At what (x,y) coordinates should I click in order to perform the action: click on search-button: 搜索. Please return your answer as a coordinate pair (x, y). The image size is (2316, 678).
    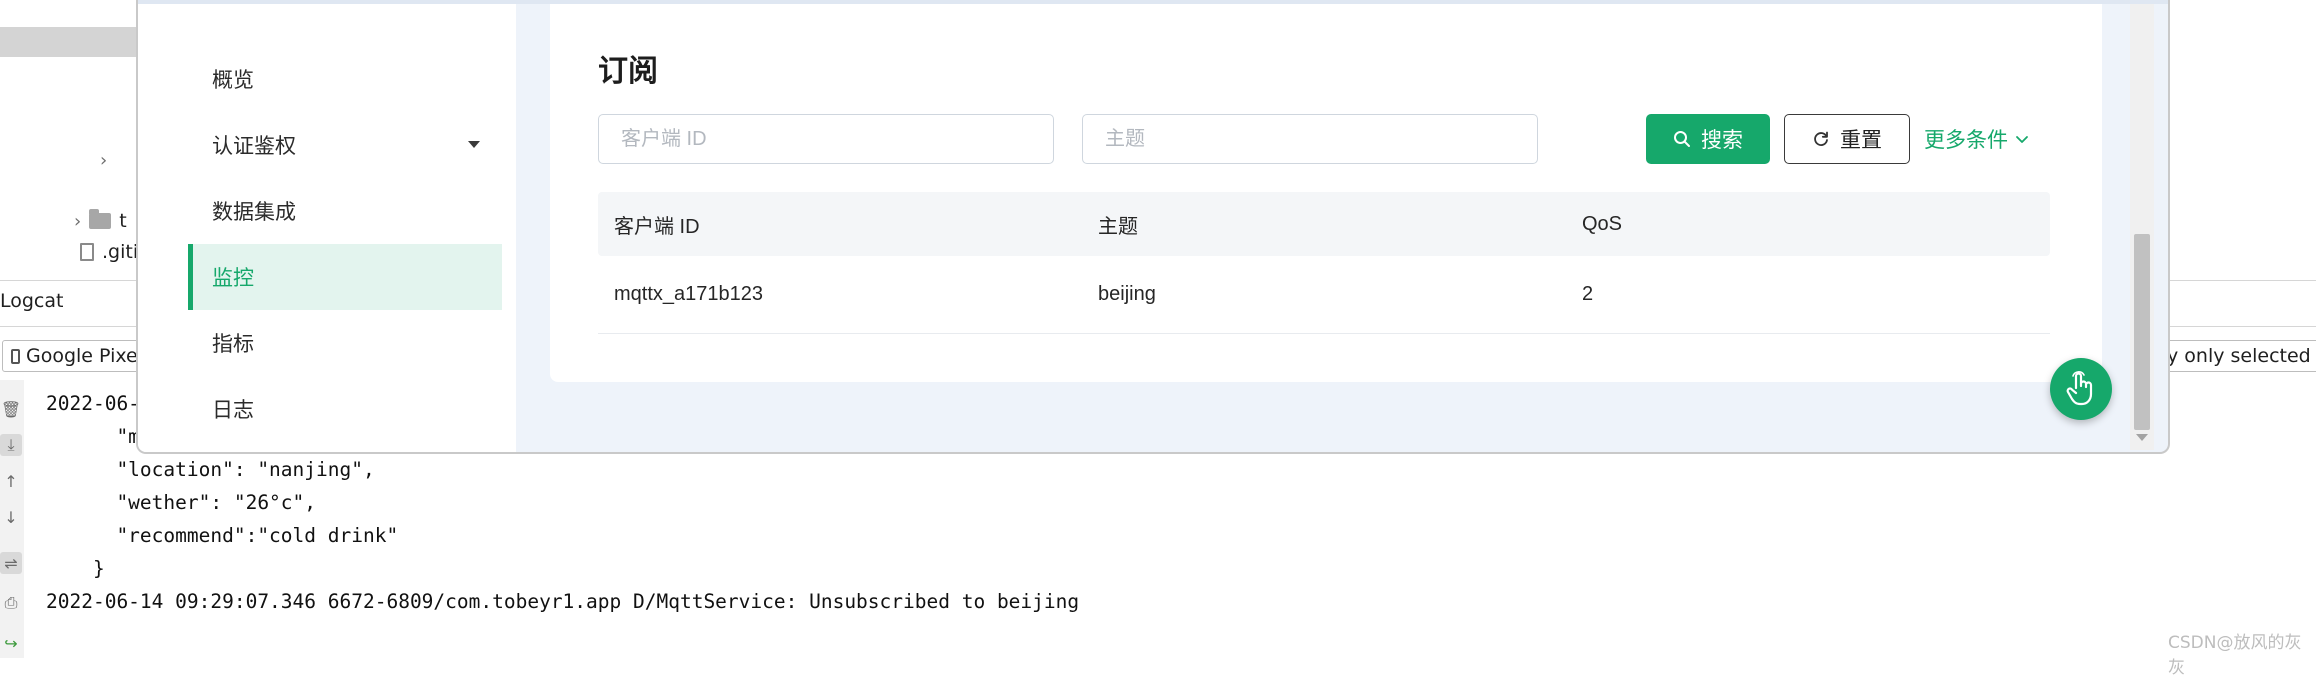
    Looking at the image, I should click on (1708, 139).